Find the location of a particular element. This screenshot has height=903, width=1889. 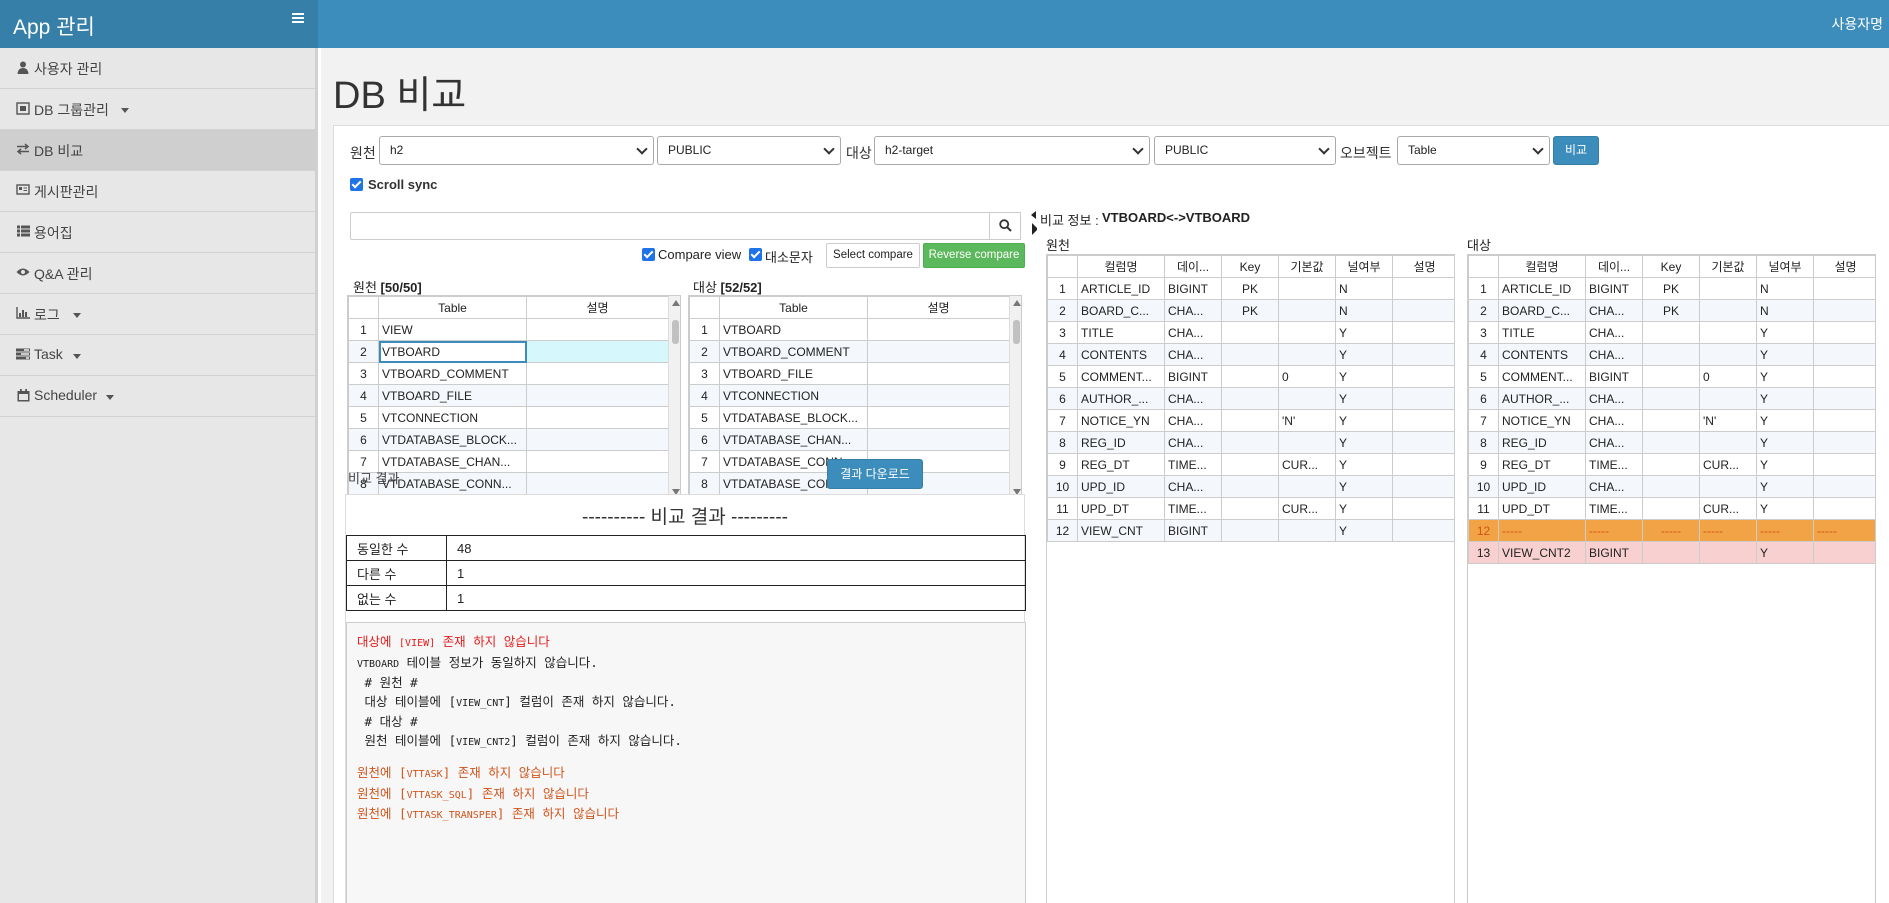

reverse-compare-button: Reverse compare is located at coordinates (974, 255).